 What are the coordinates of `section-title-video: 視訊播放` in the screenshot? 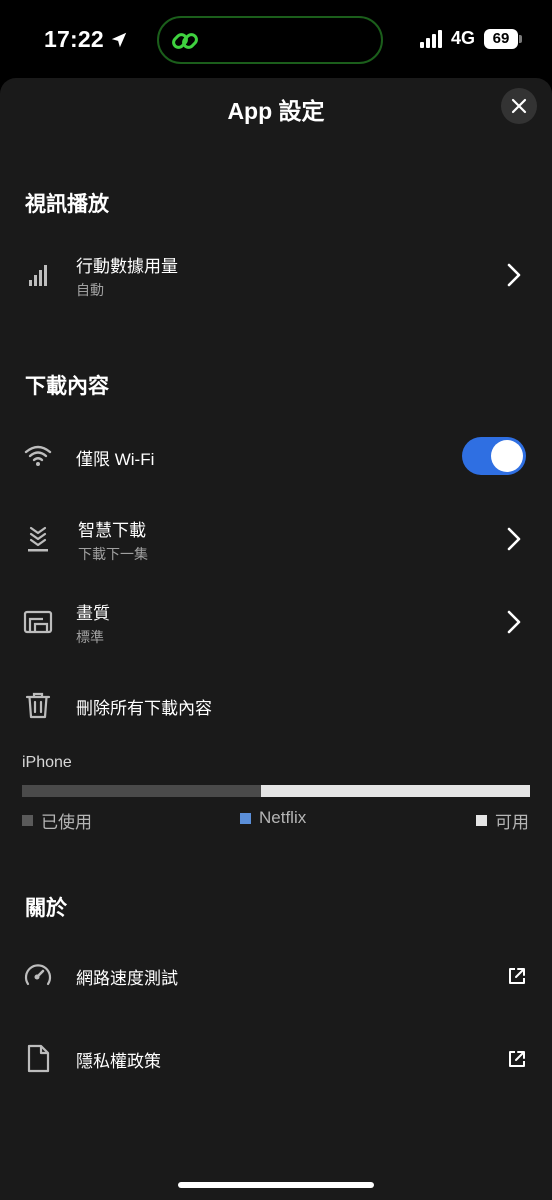 It's located at (67, 204).